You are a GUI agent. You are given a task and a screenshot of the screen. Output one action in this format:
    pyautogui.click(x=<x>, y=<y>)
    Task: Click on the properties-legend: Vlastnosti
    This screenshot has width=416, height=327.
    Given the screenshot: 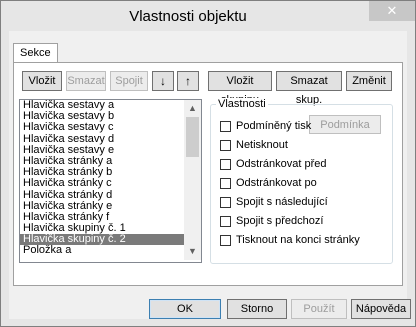 What is the action you would take?
    pyautogui.click(x=242, y=104)
    